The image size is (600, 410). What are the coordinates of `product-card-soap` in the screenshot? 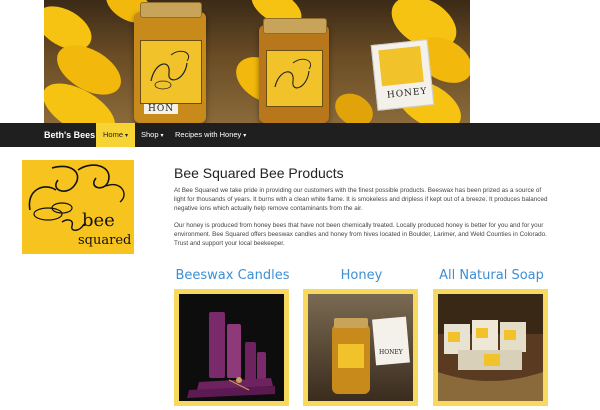 It's located at (490, 347).